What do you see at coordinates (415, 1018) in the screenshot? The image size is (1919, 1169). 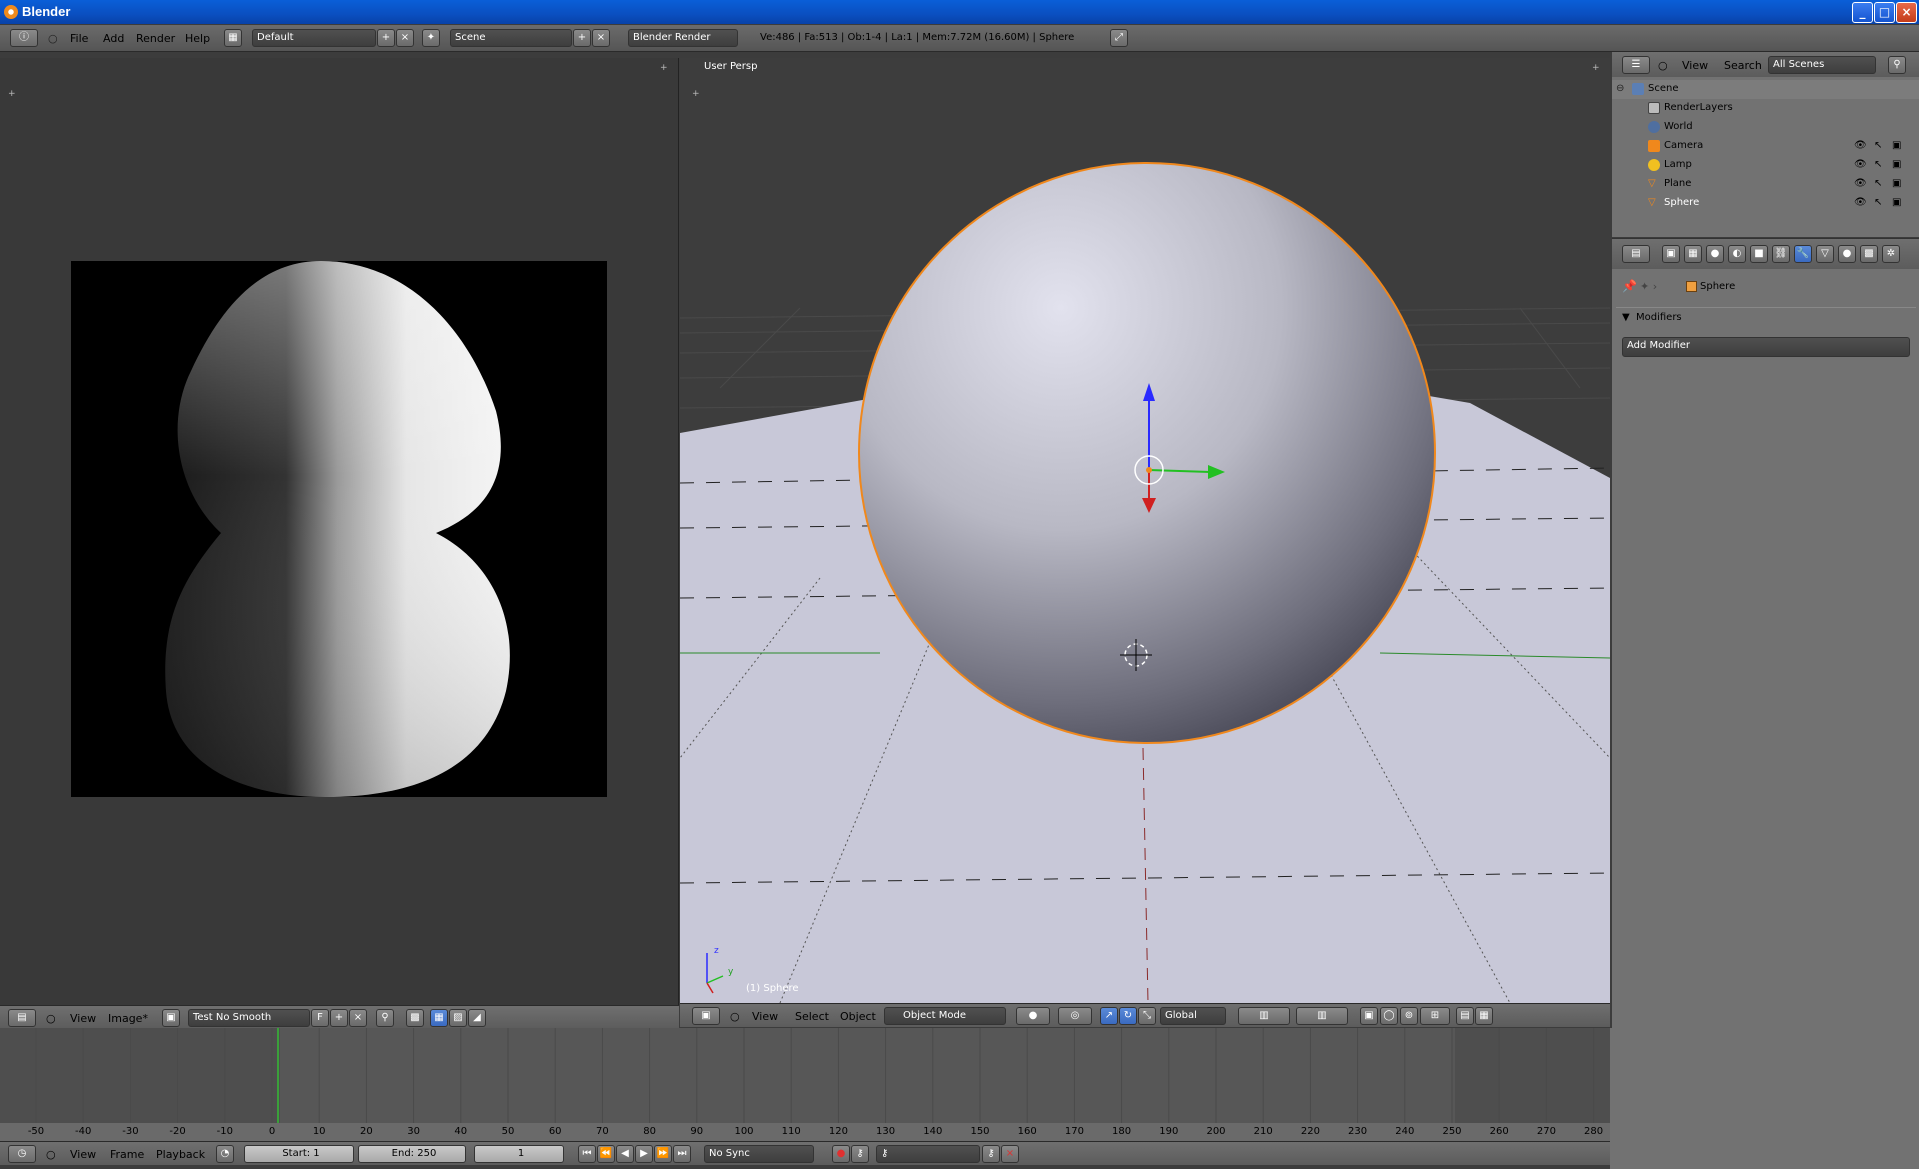 I see `display-channels-icon: ▩` at bounding box center [415, 1018].